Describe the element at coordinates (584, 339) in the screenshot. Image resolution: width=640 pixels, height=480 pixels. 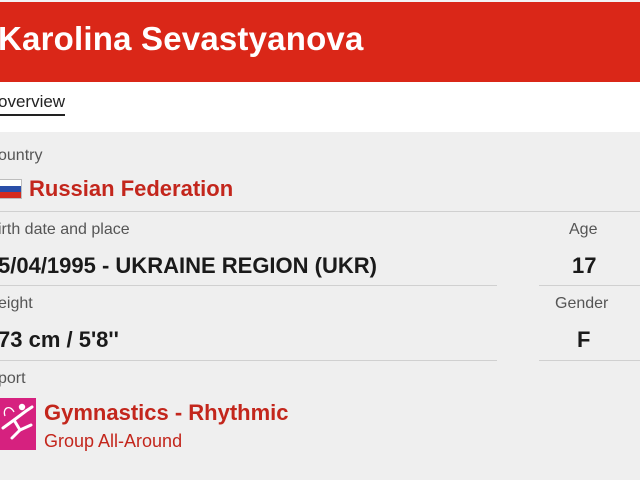
I see `gender-value: F` at that location.